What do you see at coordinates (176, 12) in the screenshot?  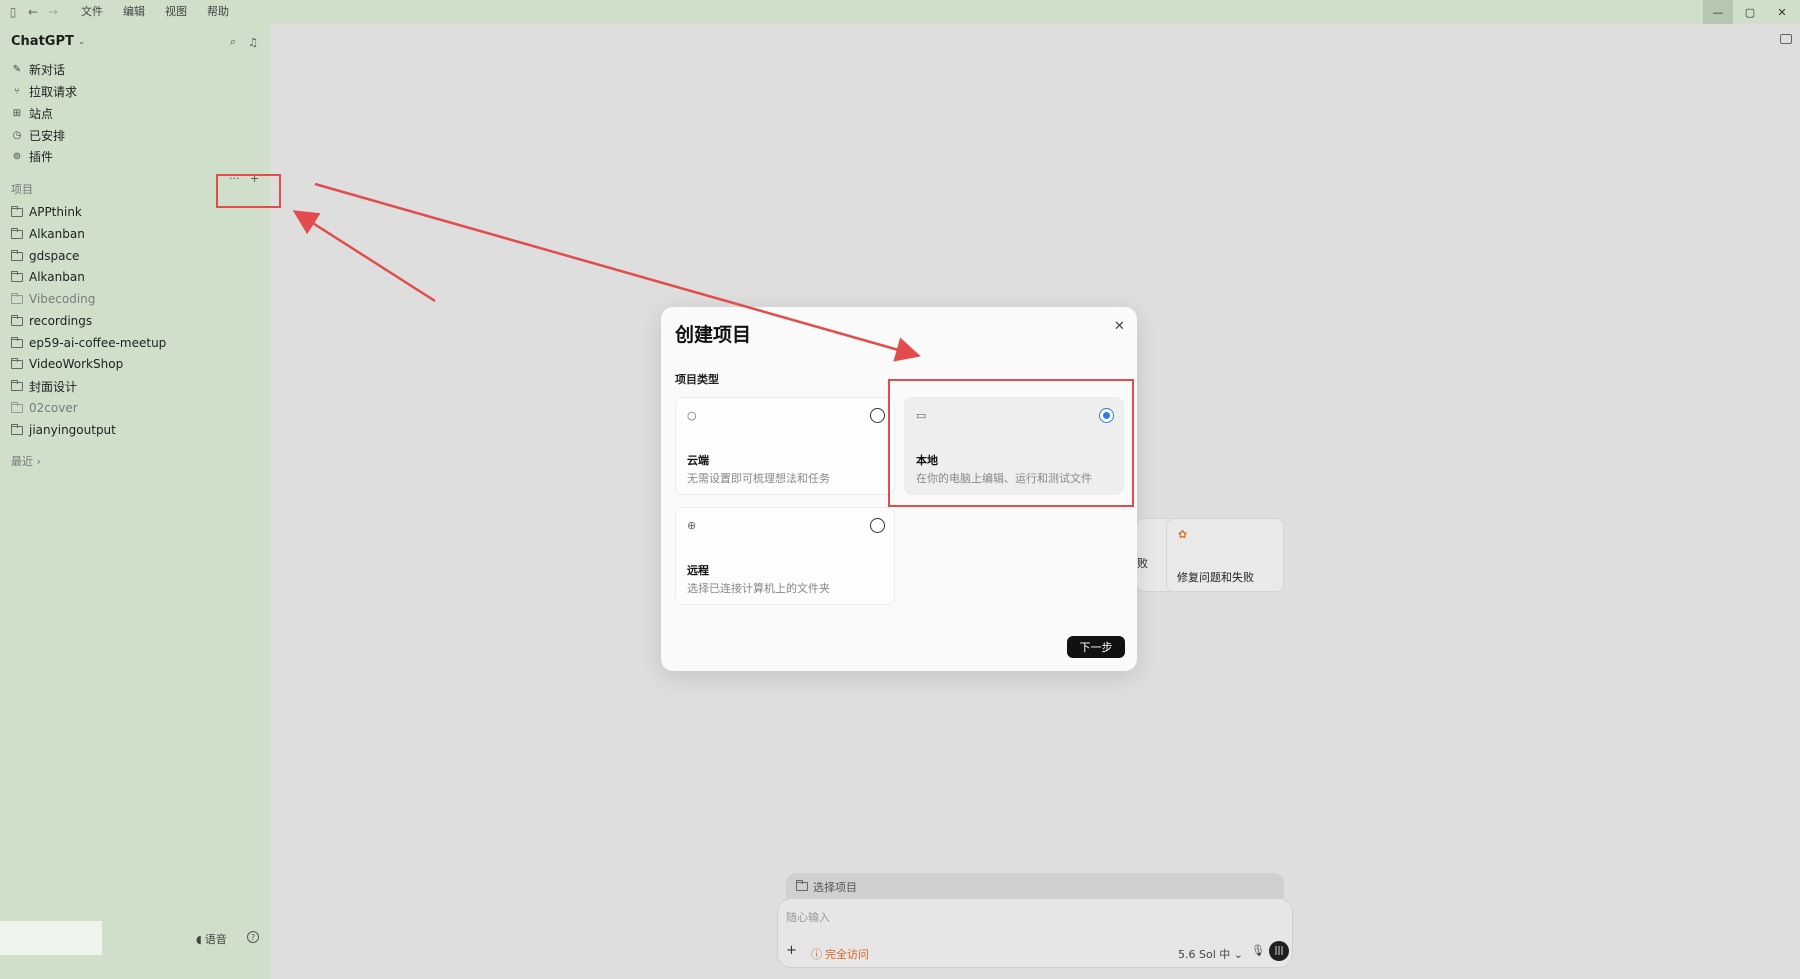 I see `menu-view: 视图` at bounding box center [176, 12].